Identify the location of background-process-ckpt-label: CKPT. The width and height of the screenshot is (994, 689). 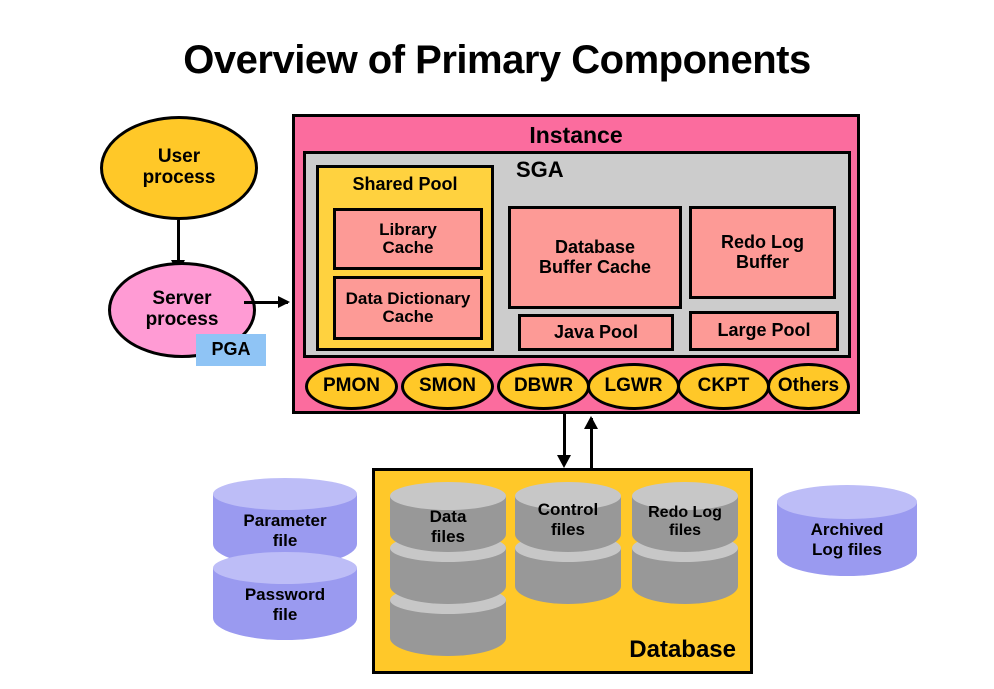
(723, 386).